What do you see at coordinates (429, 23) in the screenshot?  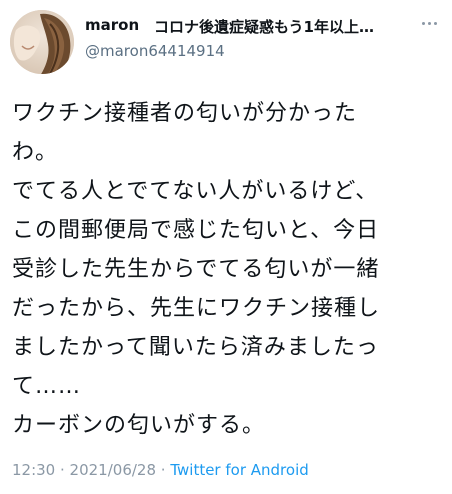 I see `more-horizontal-icon` at bounding box center [429, 23].